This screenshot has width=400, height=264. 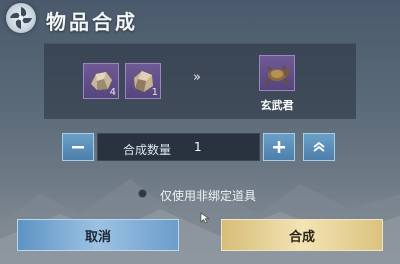 What do you see at coordinates (154, 92) in the screenshot?
I see `material-count: 1` at bounding box center [154, 92].